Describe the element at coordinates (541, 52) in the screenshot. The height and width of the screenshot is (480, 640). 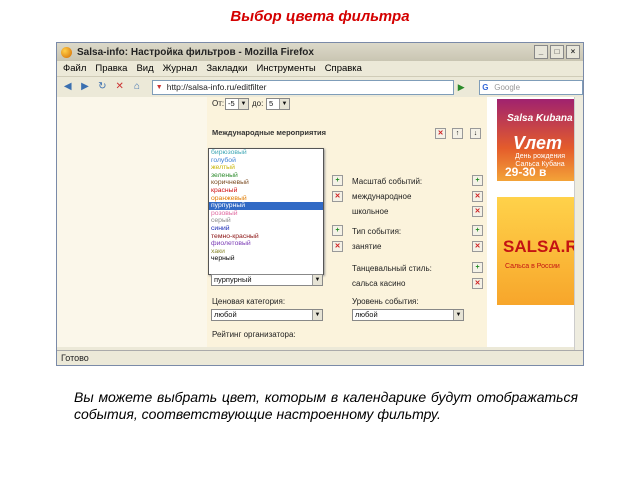
I see `minimize-button: _` at that location.